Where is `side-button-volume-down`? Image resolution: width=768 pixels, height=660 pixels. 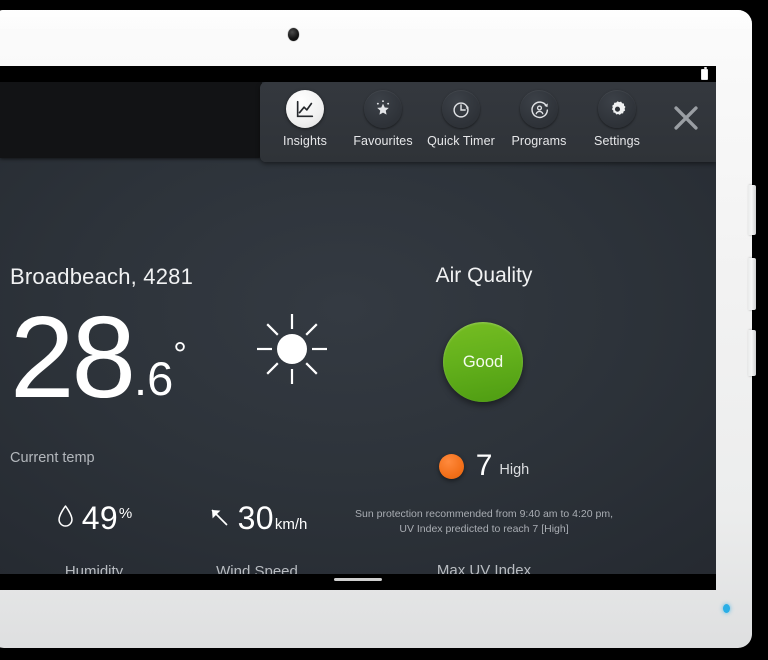
side-button-volume-down is located at coordinates (752, 353).